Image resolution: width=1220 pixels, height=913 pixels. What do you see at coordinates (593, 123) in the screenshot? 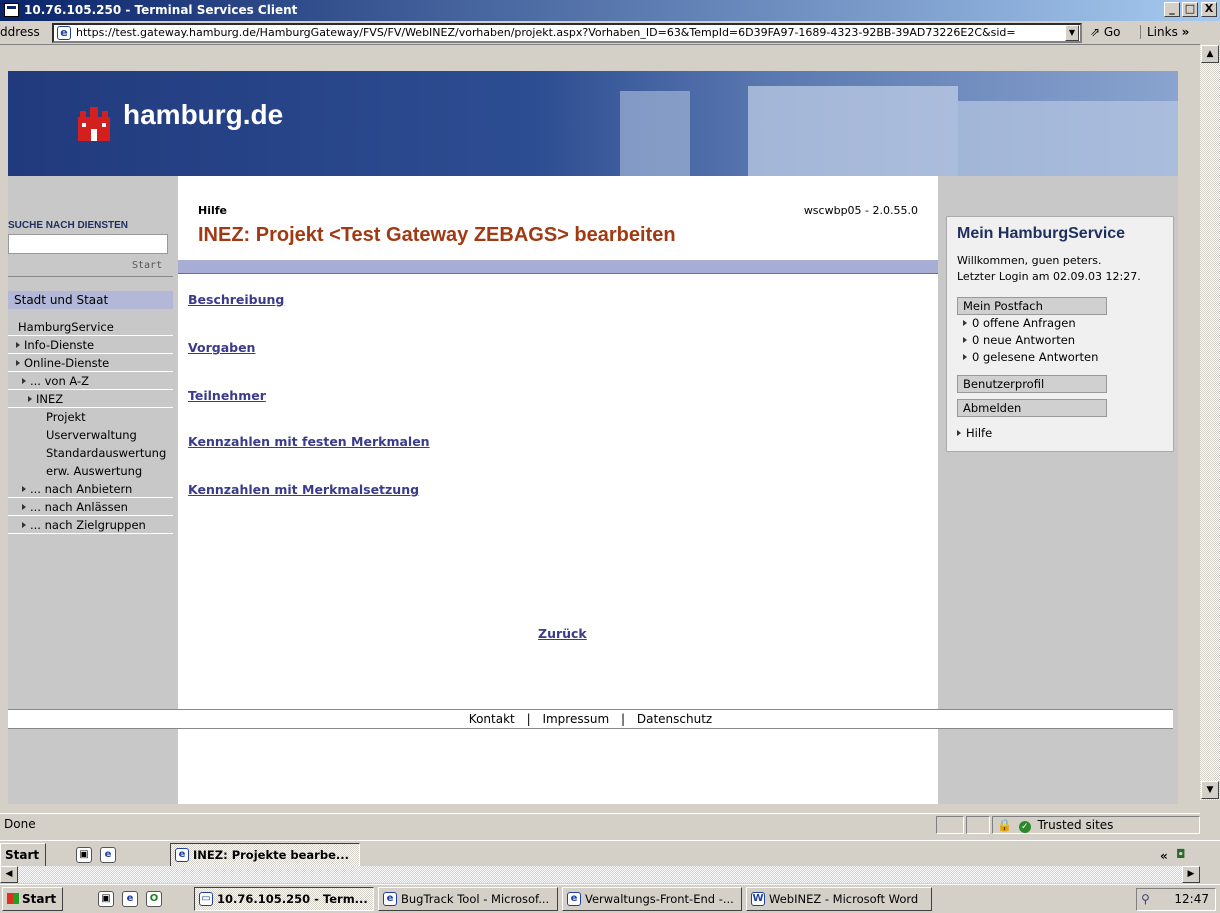
I see `site-banner: hamburg.de` at bounding box center [593, 123].